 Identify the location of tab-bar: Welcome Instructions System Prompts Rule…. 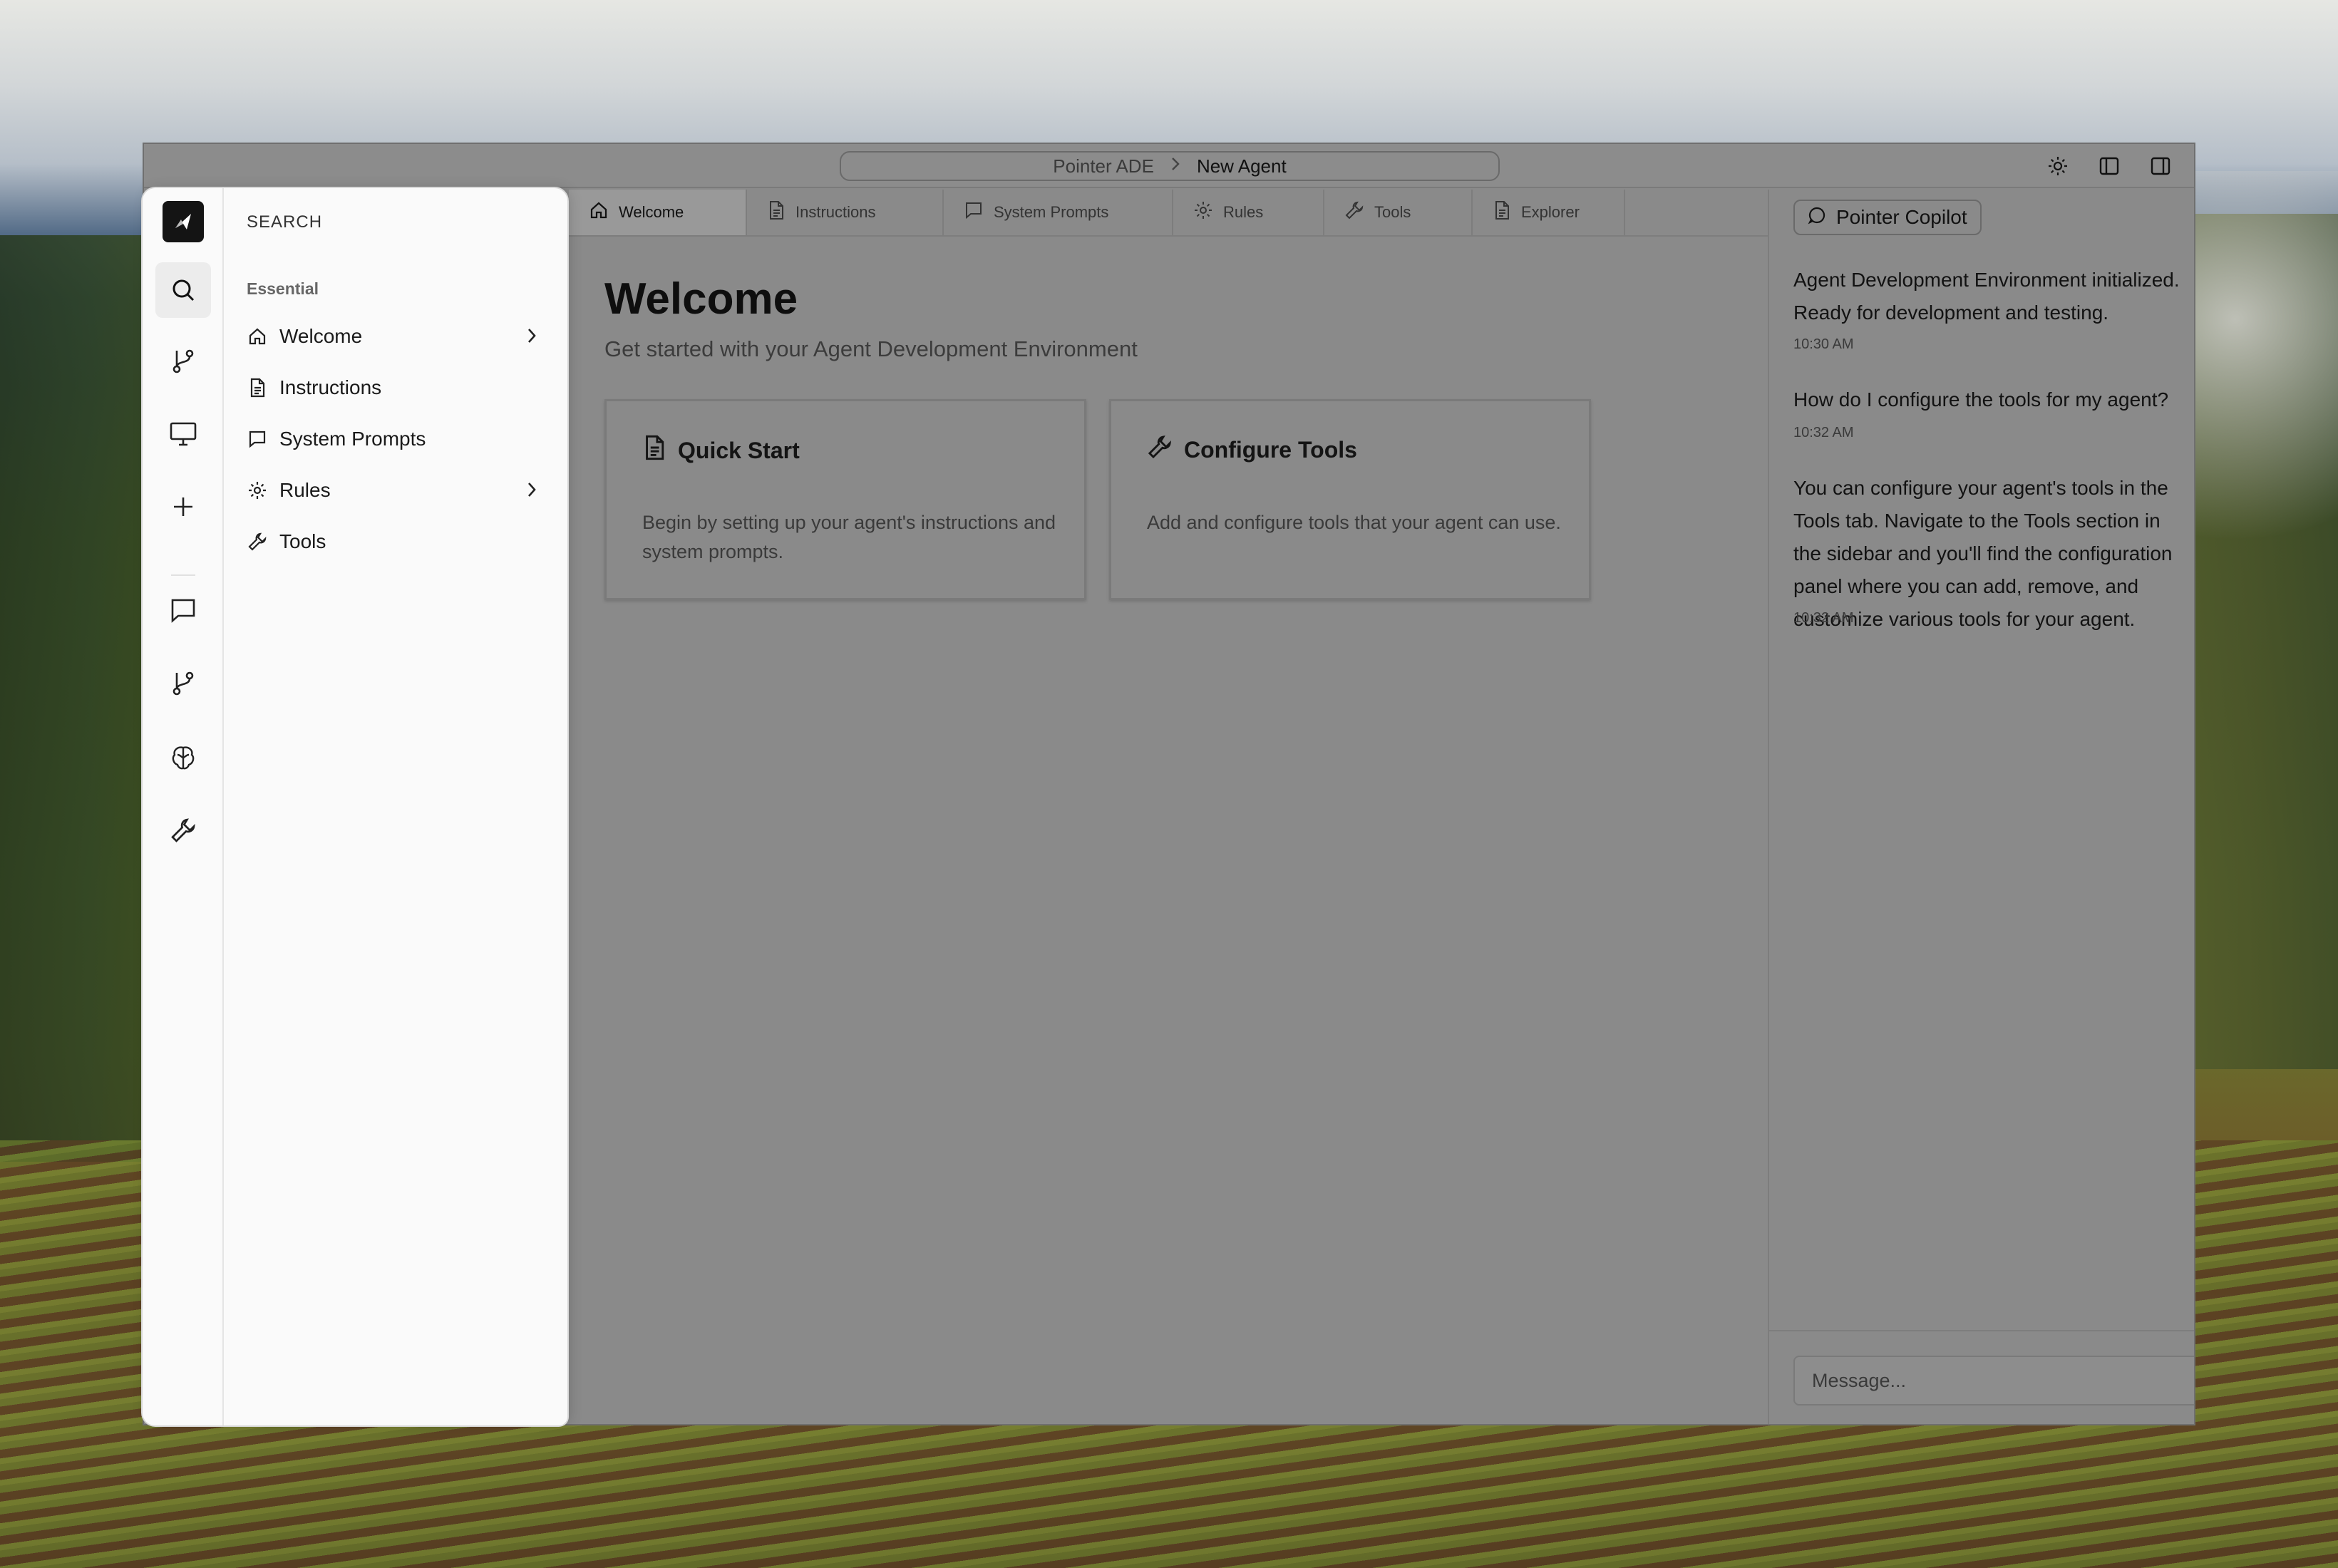
(1168, 214).